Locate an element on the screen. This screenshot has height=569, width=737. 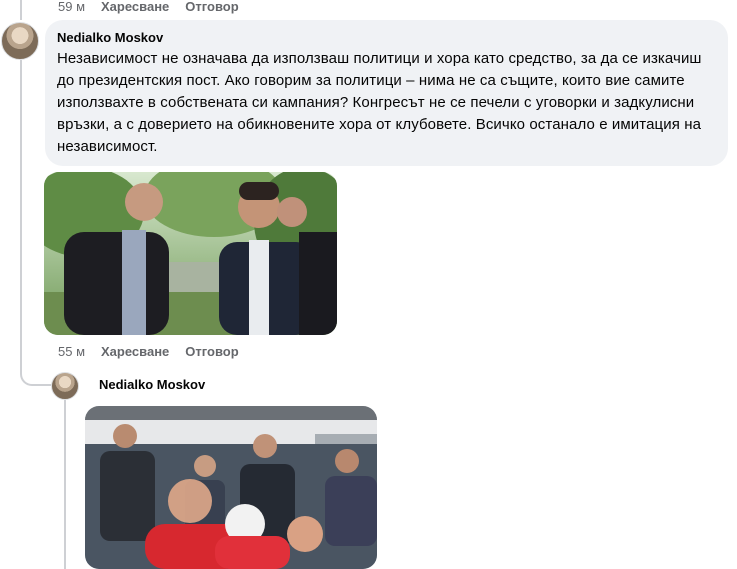
timestamp: 55 м is located at coordinates (71, 351).